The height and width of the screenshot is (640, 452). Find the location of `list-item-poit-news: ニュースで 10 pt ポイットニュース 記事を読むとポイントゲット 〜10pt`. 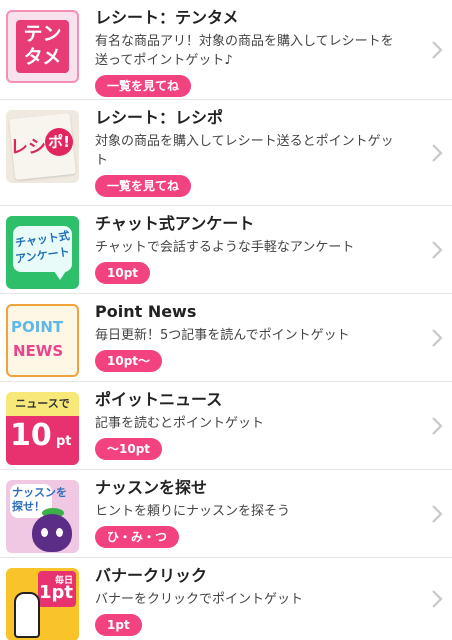

list-item-poit-news: ニュースで 10 pt ポイットニュース 記事を読むとポイントゲット 〜10pt is located at coordinates (226, 426).